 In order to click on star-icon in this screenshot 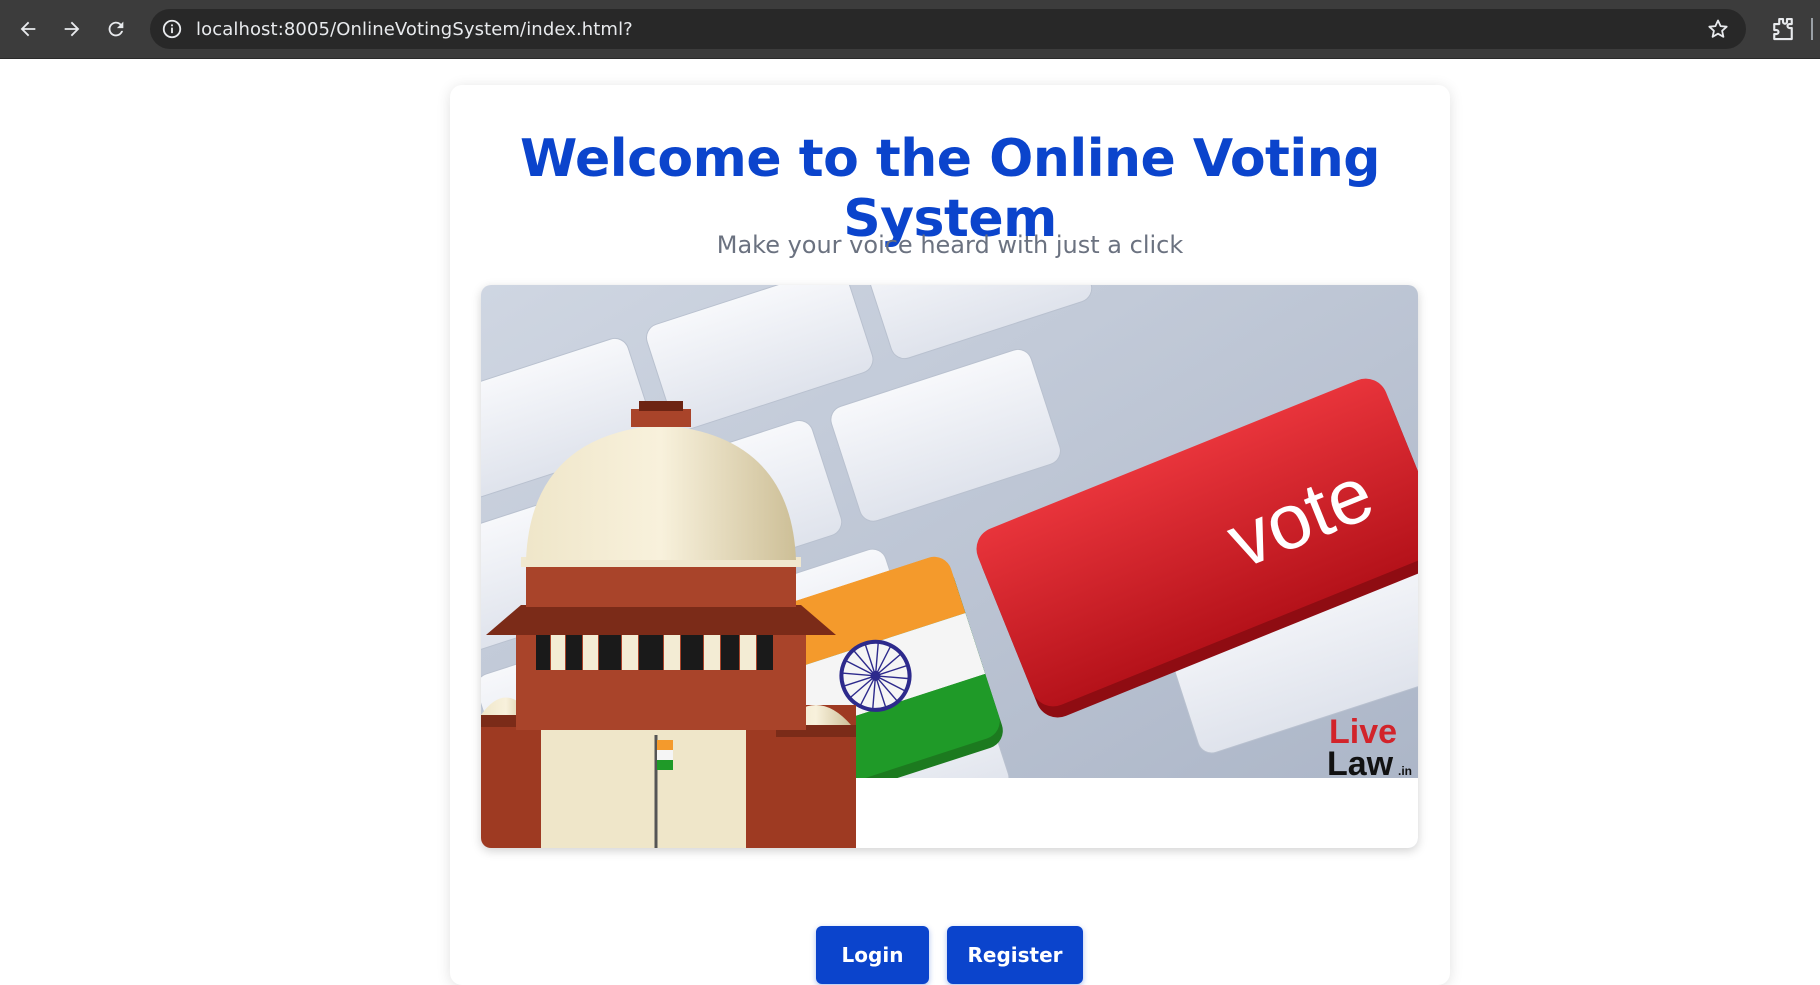, I will do `click(1718, 29)`.